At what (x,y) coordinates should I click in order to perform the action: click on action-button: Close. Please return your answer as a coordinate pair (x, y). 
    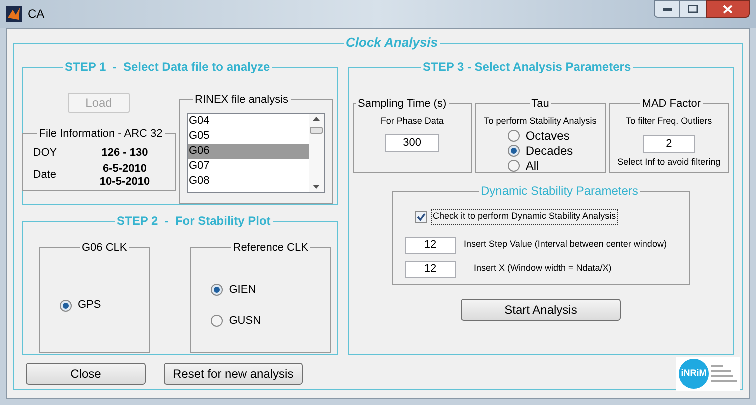
    Looking at the image, I should click on (86, 374).